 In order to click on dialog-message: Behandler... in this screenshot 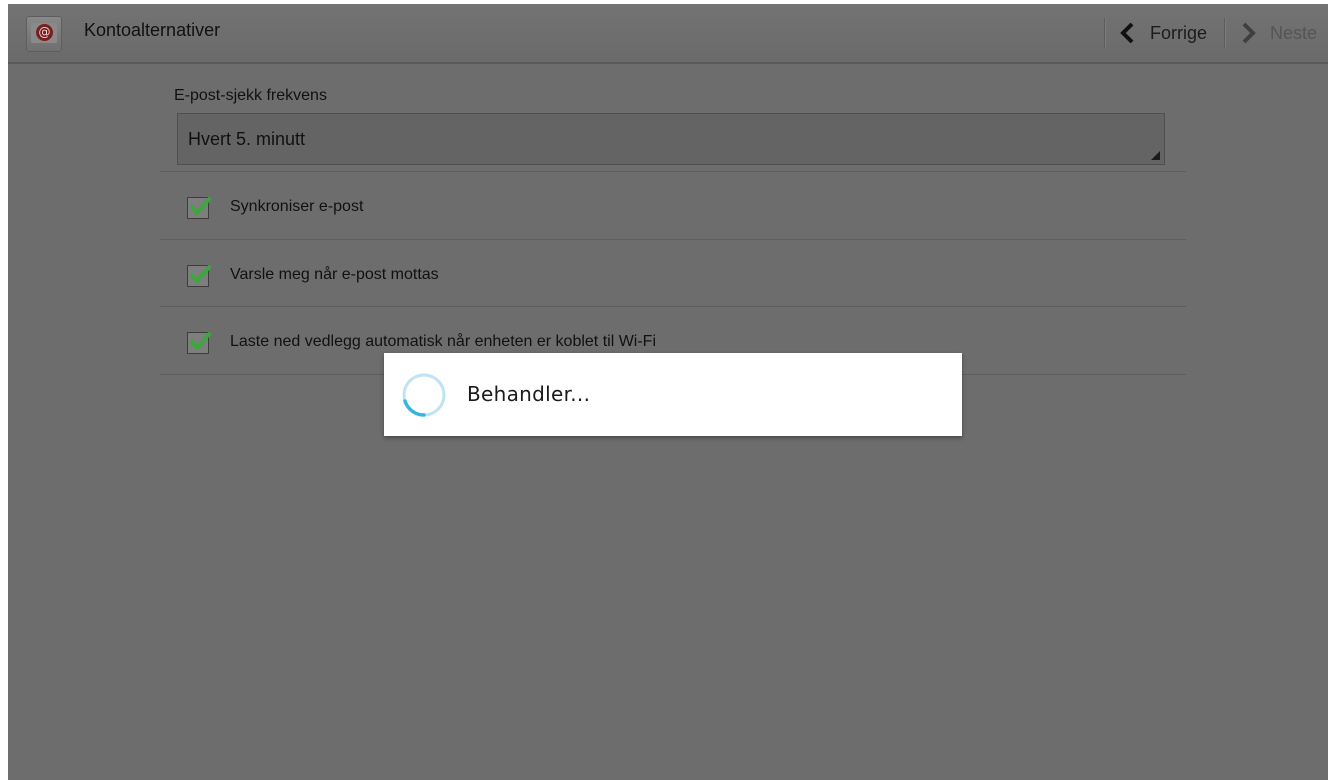, I will do `click(529, 394)`.